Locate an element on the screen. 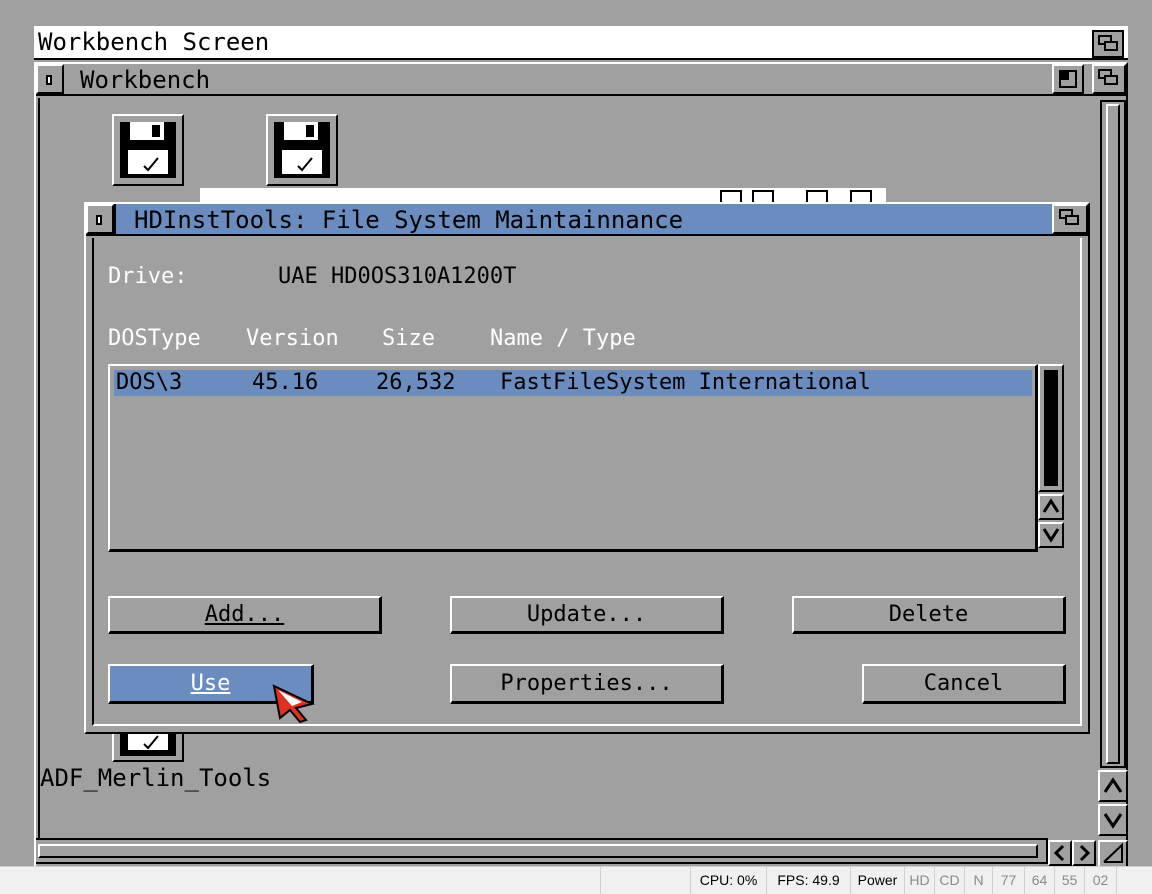 This screenshot has width=1152, height=894. scroll-up-arrow-icon is located at coordinates (1113, 786).